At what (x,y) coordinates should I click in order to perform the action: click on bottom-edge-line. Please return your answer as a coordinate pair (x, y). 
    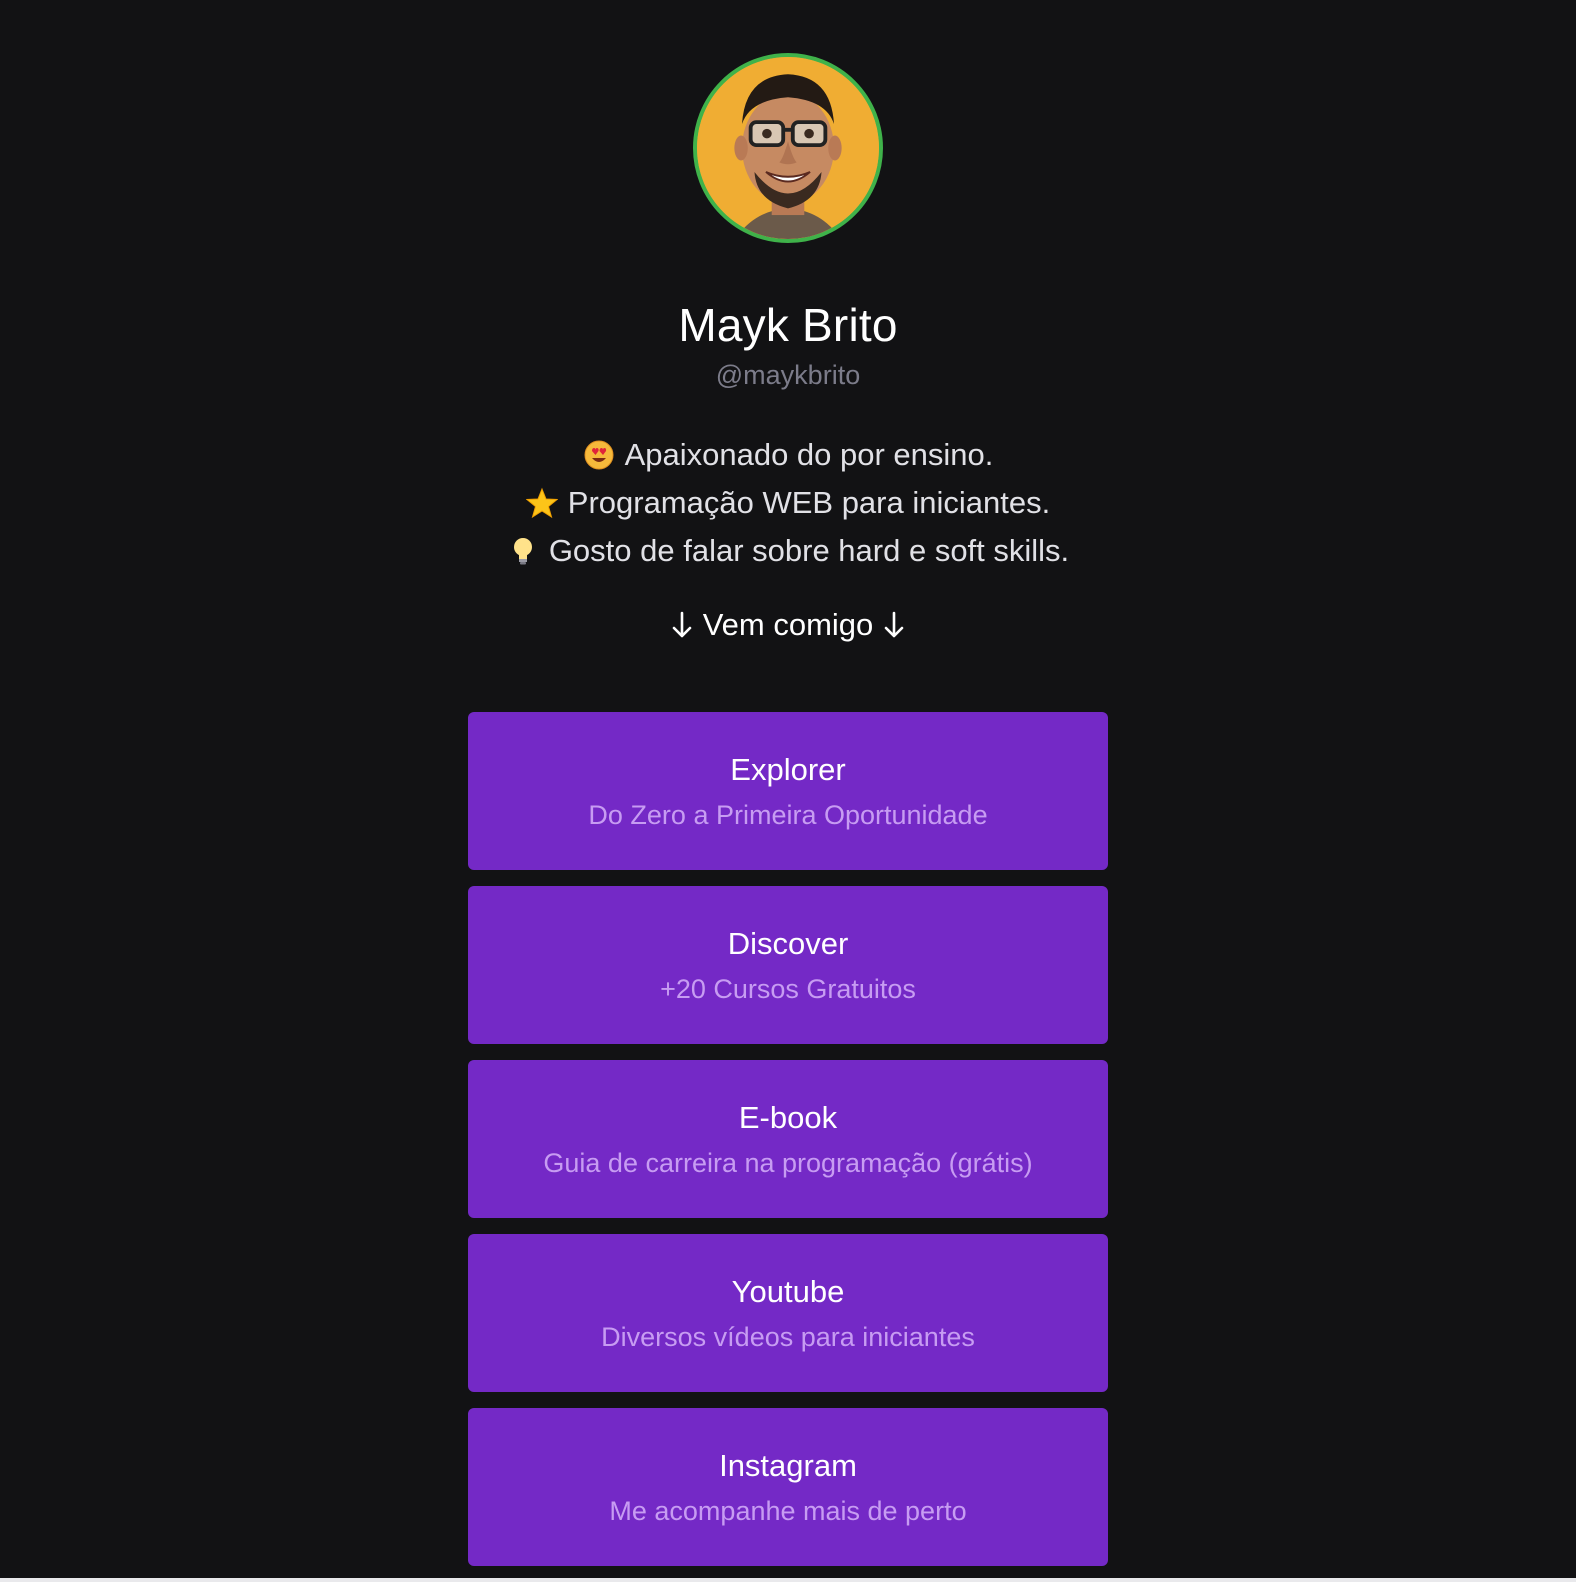
    Looking at the image, I should click on (788, 1580).